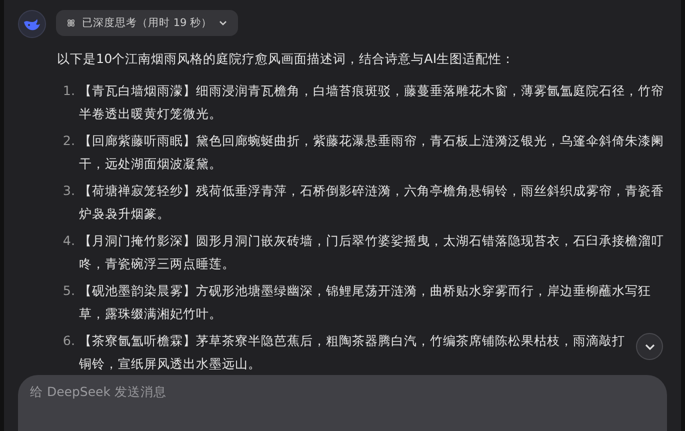 The image size is (685, 431). Describe the element at coordinates (372, 152) in the screenshot. I see `list-item-text: 【回廊紫藤听雨眠】黛色回廊蜿蜒曲折，紫藤花瀑悬垂雨帘，青石板上涟漪泛银光，乌篷伞斜倚朱漆阑干，远处湖面烟波凝黛。` at that location.